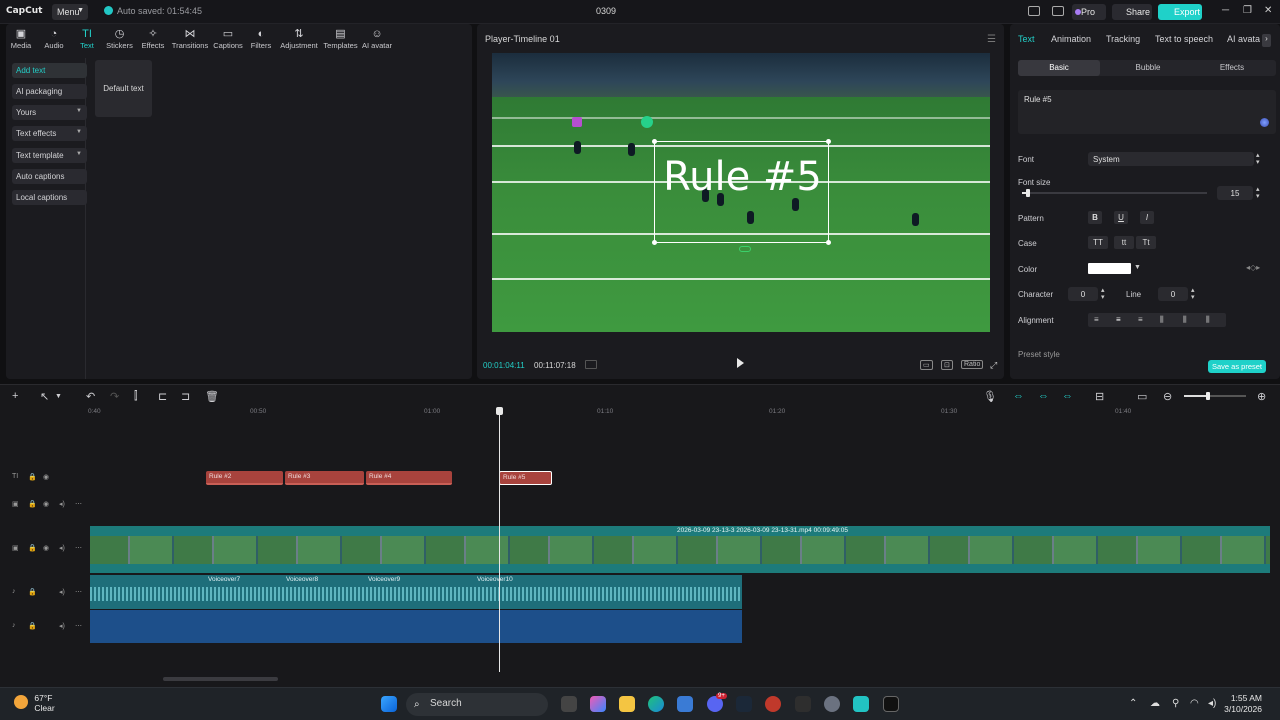 The height and width of the screenshot is (720, 1280). Describe the element at coordinates (1180, 12) in the screenshot. I see `export-button: Export` at that location.